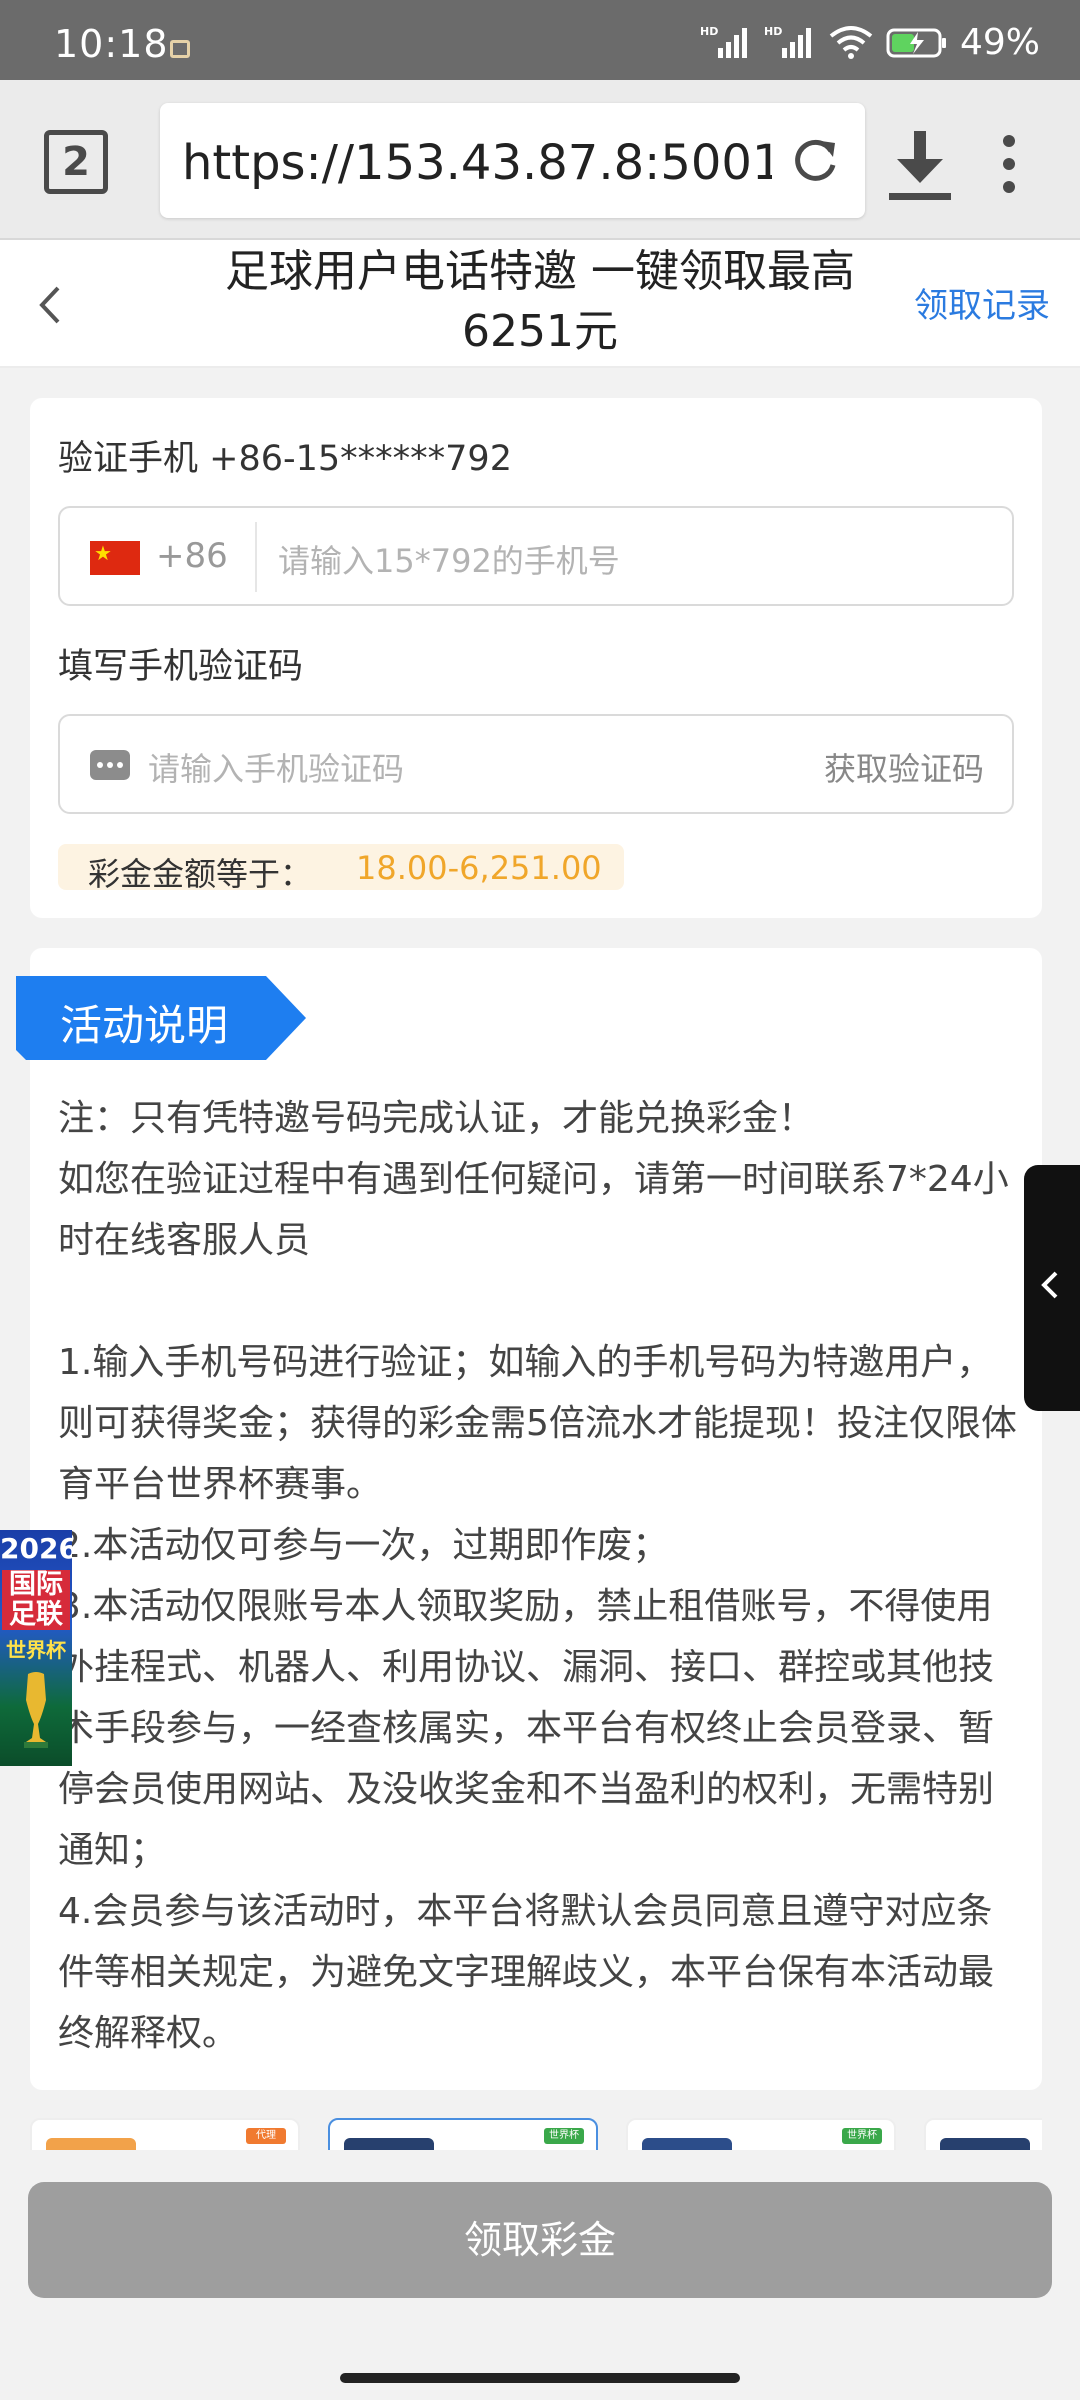 The width and height of the screenshot is (1080, 2400). Describe the element at coordinates (999, 42) in the screenshot. I see `battery-percent: 49%` at that location.